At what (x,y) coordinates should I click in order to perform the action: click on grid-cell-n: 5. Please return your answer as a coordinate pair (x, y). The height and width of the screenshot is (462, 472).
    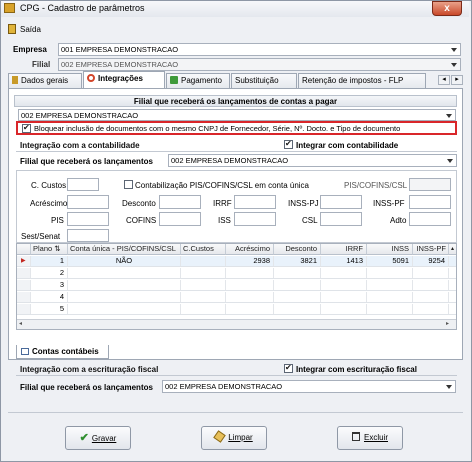
    Looking at the image, I should click on (49, 309).